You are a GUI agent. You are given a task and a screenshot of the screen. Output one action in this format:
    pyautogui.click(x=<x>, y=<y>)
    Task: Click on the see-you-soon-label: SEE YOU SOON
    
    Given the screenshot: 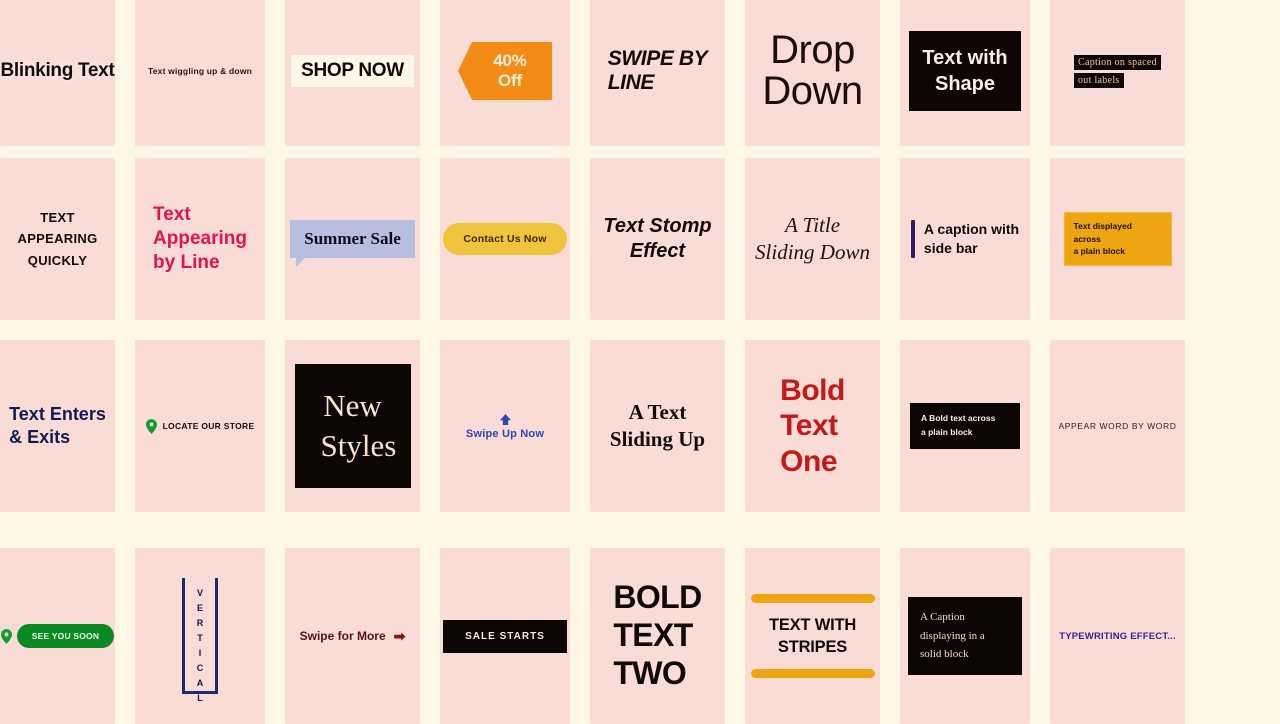 What is the action you would take?
    pyautogui.click(x=65, y=636)
    